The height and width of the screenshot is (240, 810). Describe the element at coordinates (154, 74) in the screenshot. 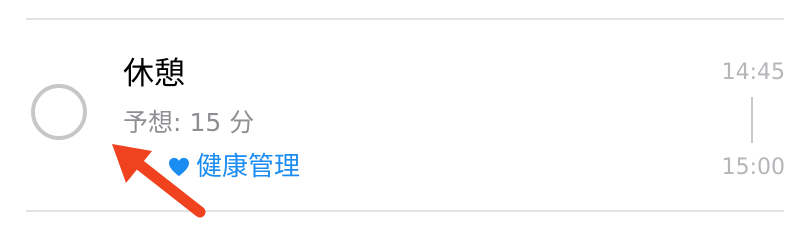

I see `task-title: 休憩` at that location.